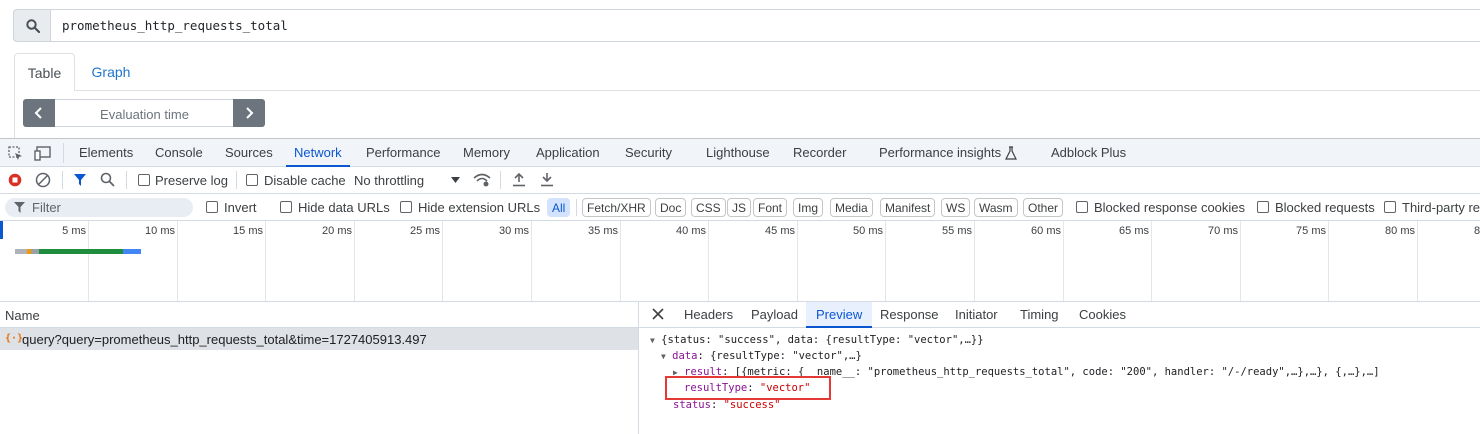  What do you see at coordinates (32, 25) in the screenshot?
I see `execute-search-button` at bounding box center [32, 25].